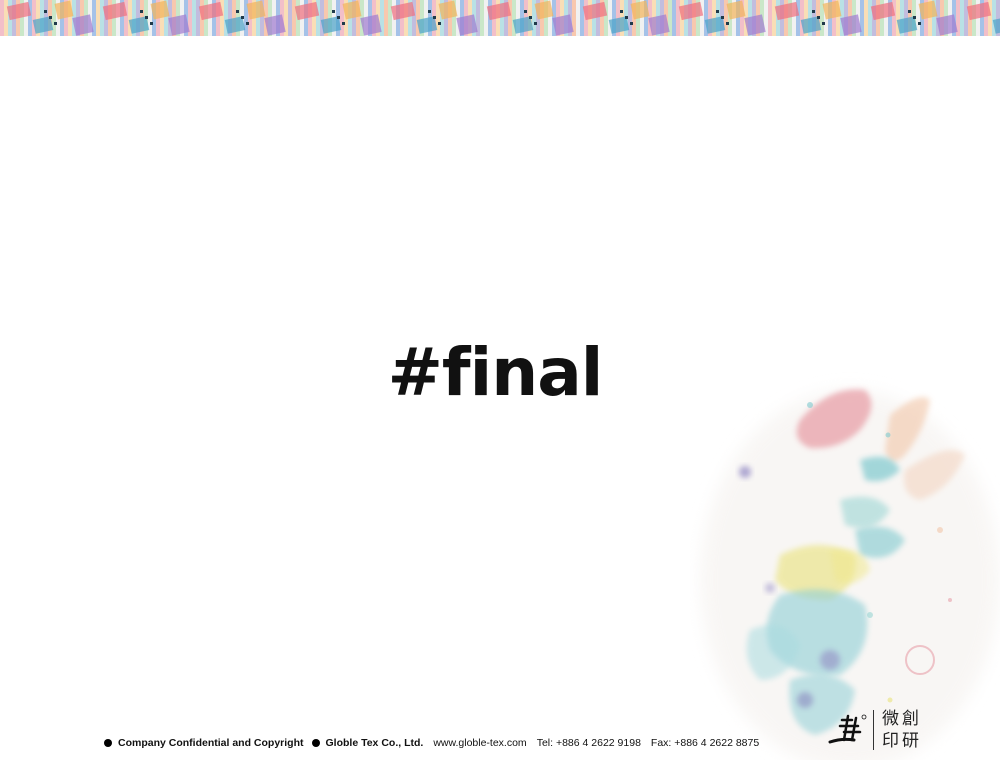 Image resolution: width=1000 pixels, height=760 pixels. What do you see at coordinates (873, 730) in the screenshot?
I see `logo-divider` at bounding box center [873, 730].